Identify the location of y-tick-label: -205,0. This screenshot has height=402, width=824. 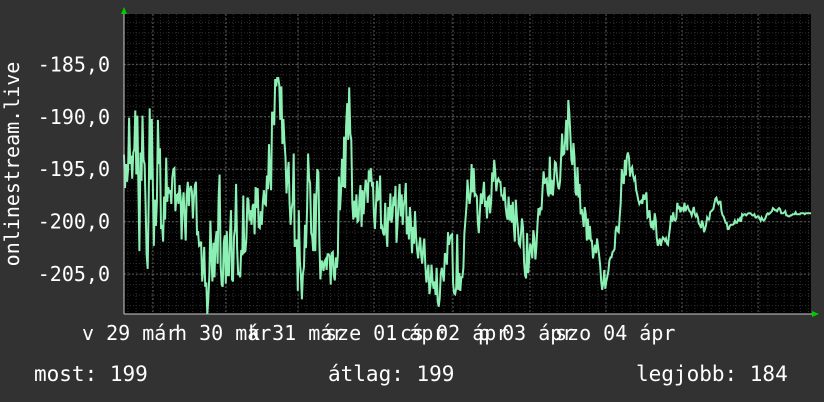
(74, 274).